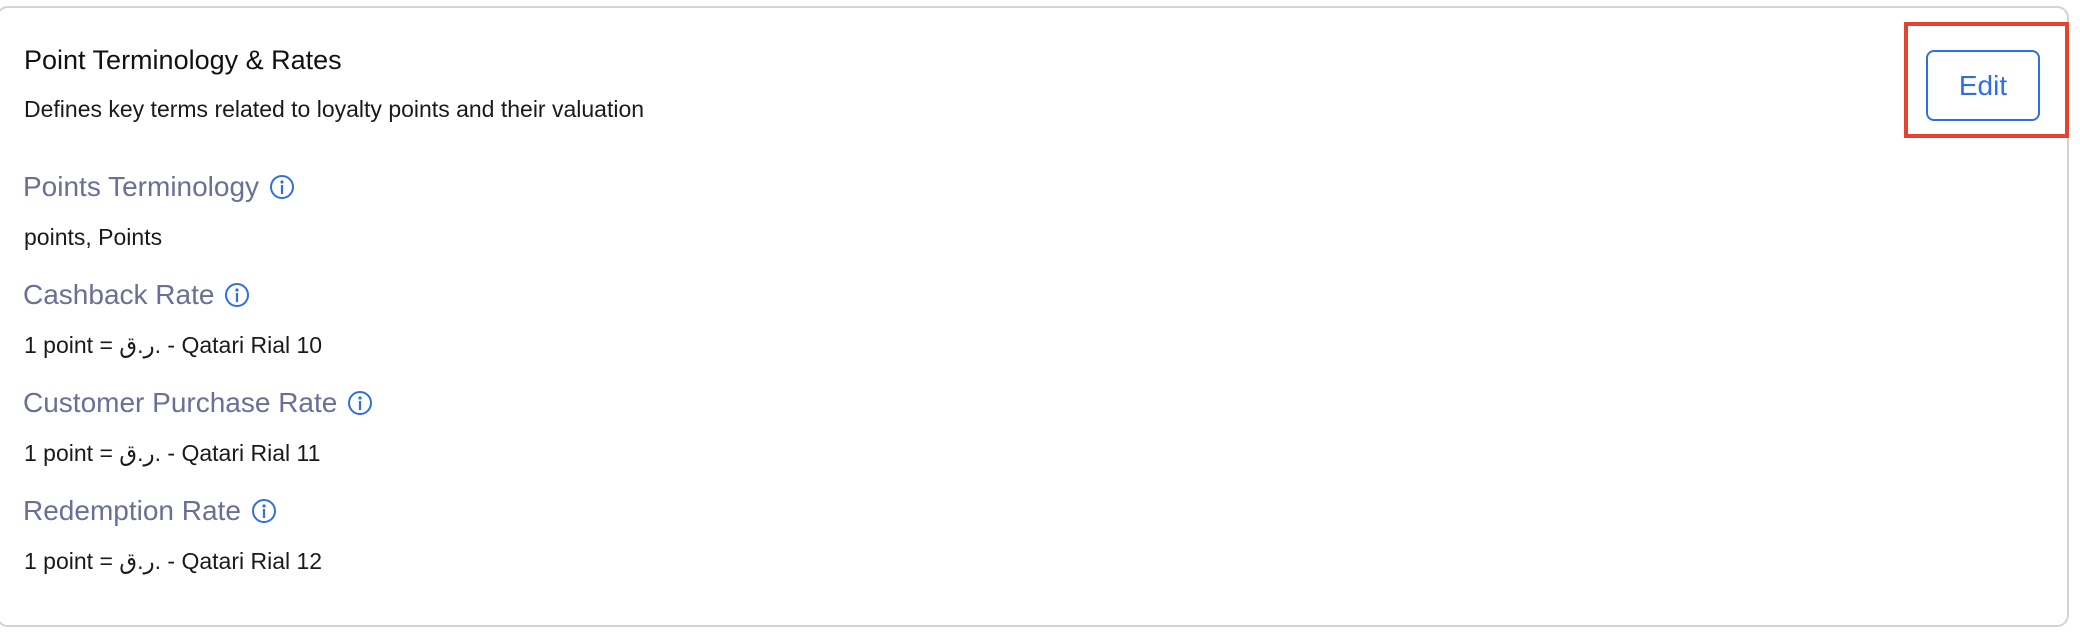 Image resolution: width=2080 pixels, height=636 pixels. What do you see at coordinates (132, 510) in the screenshot?
I see `field-label-text: Redemption Rate` at bounding box center [132, 510].